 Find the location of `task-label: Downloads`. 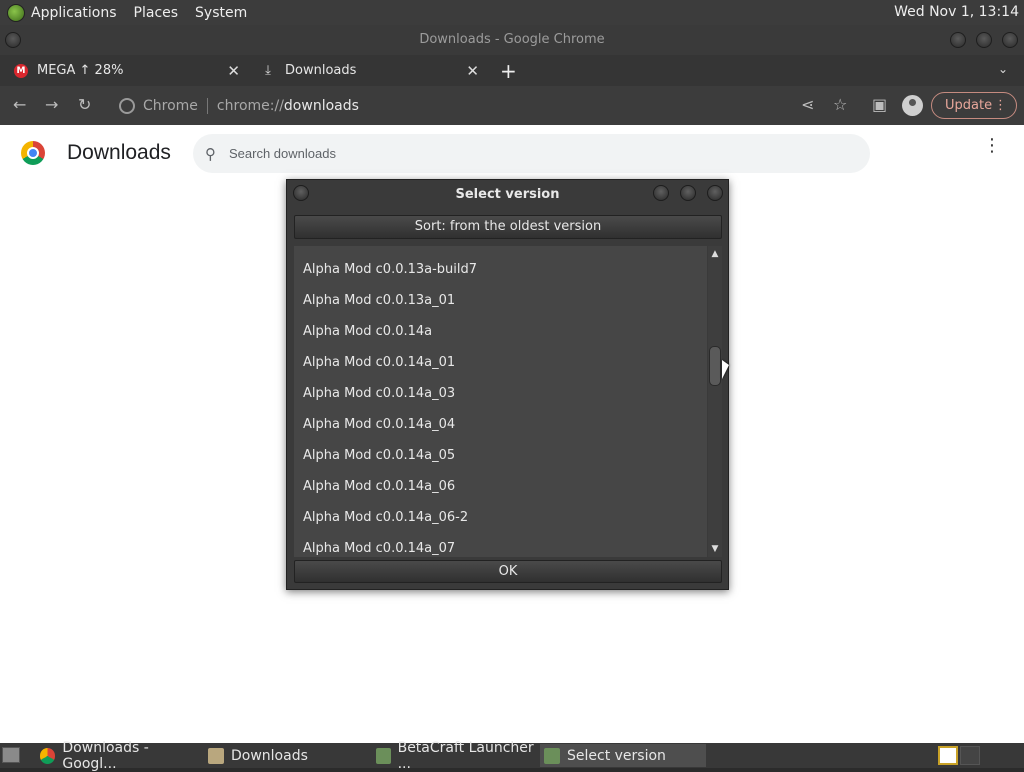

task-label: Downloads is located at coordinates (269, 755).